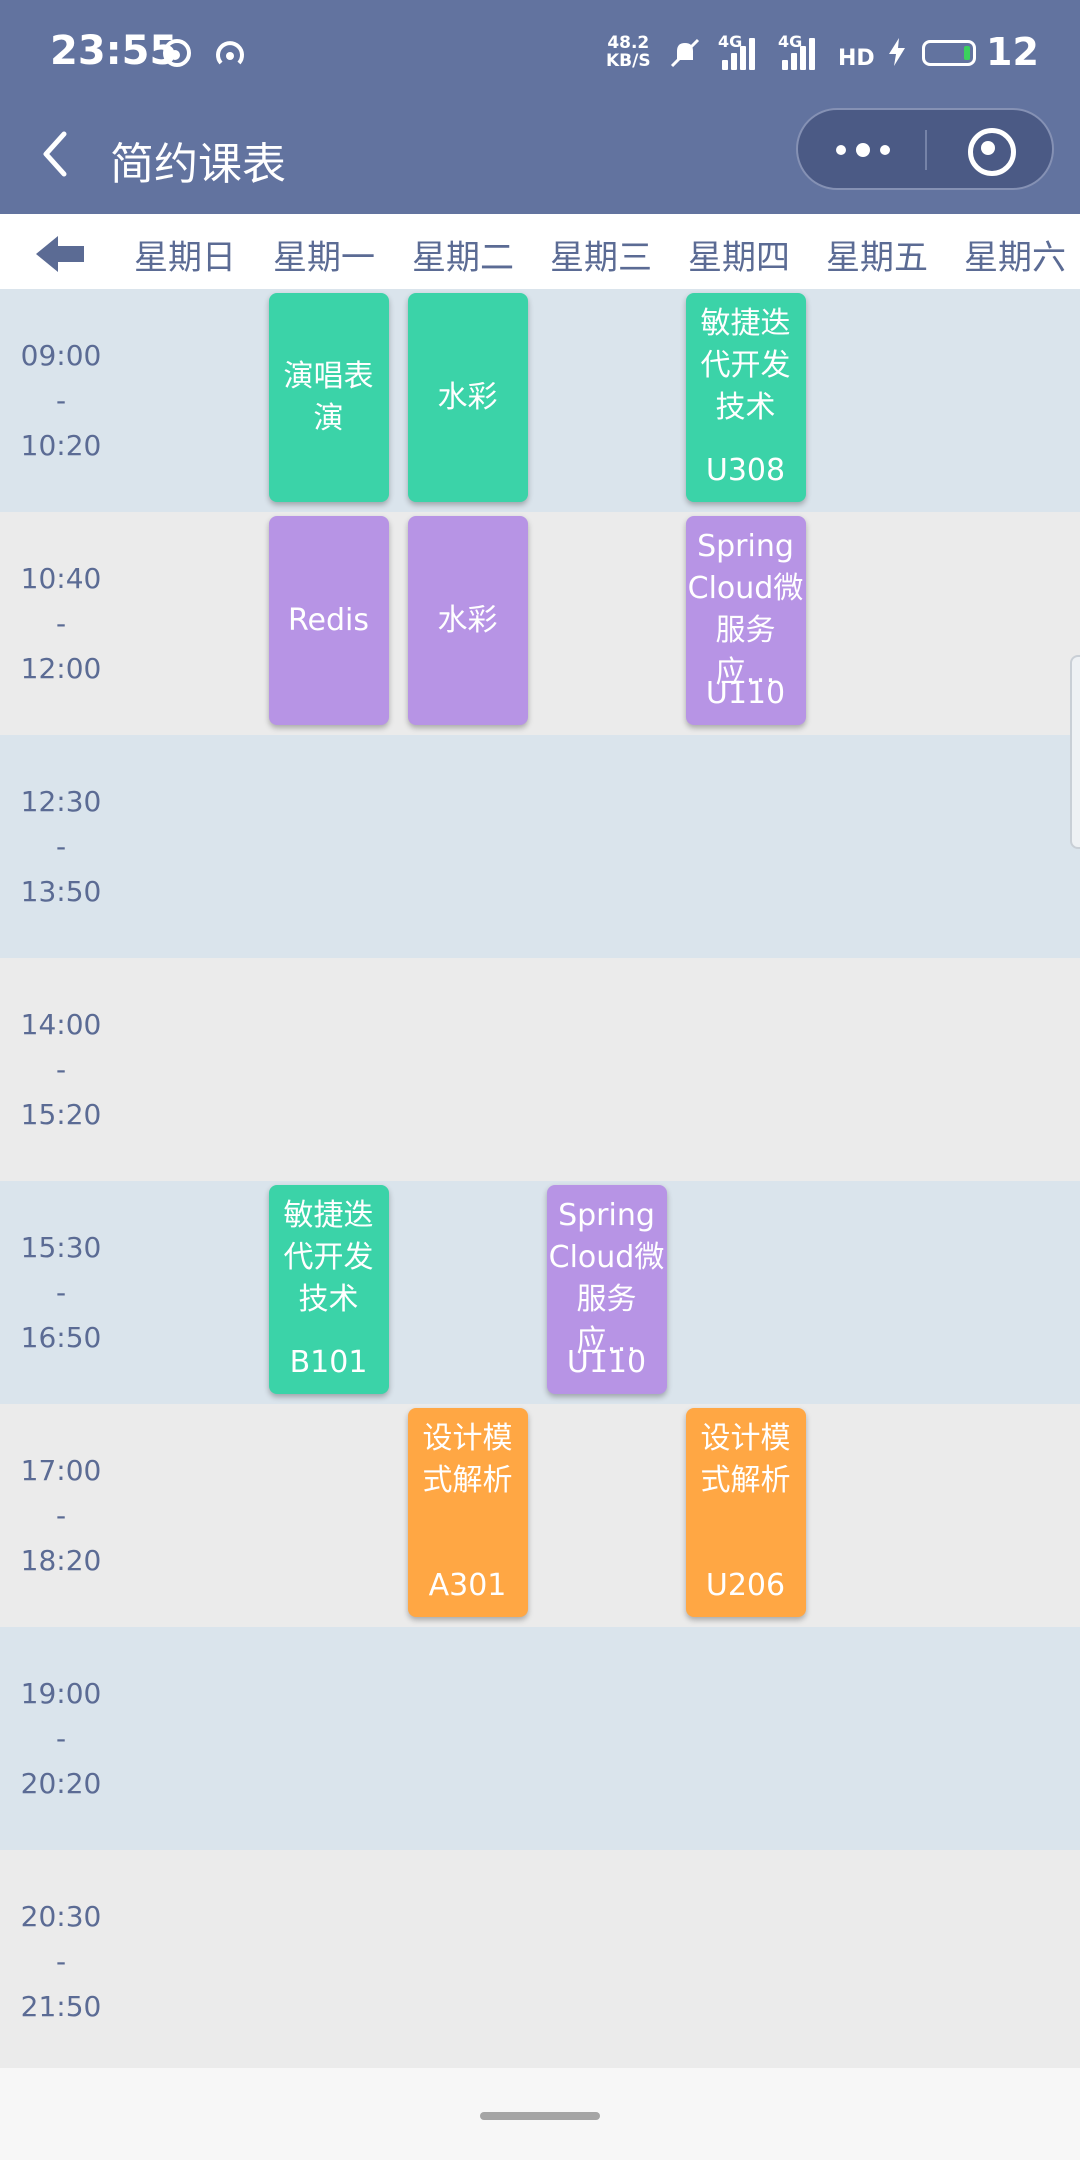  Describe the element at coordinates (745, 1585) in the screenshot. I see `course-room: U206` at that location.